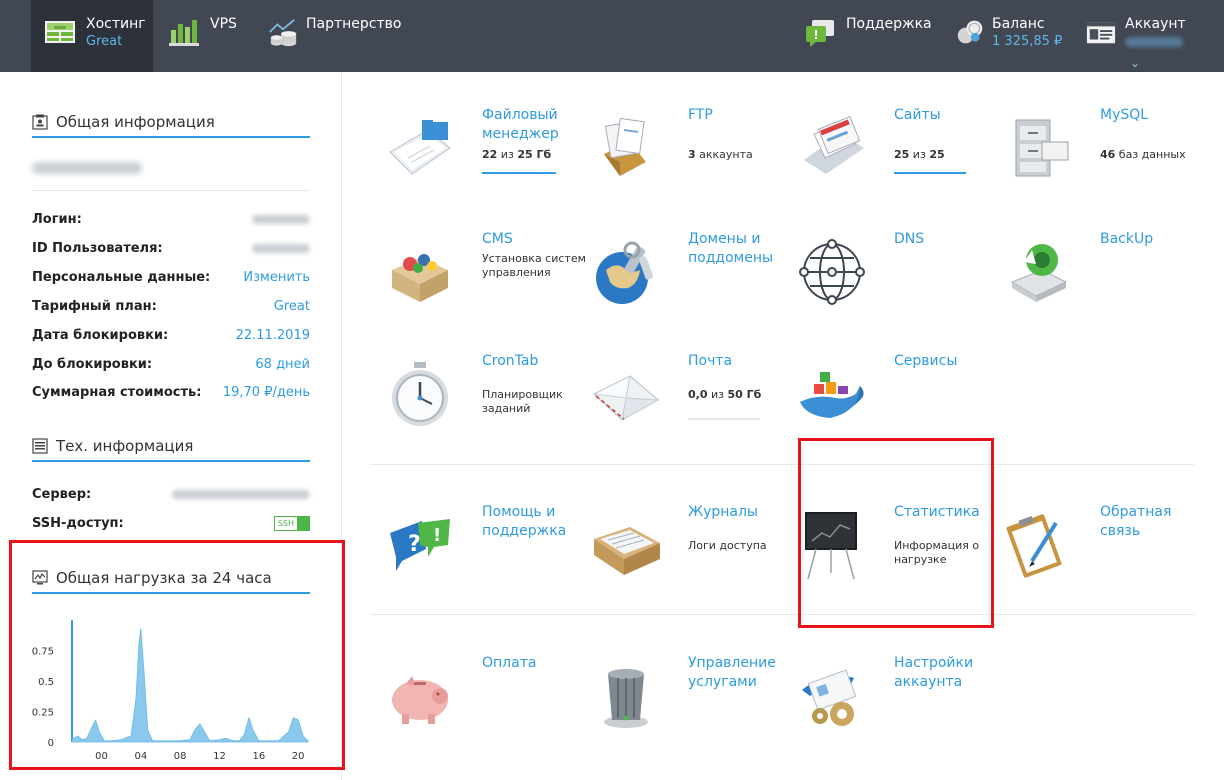  What do you see at coordinates (1027, 41) in the screenshot?
I see `nav-balance-amount: 1 325,85 ₽` at bounding box center [1027, 41].